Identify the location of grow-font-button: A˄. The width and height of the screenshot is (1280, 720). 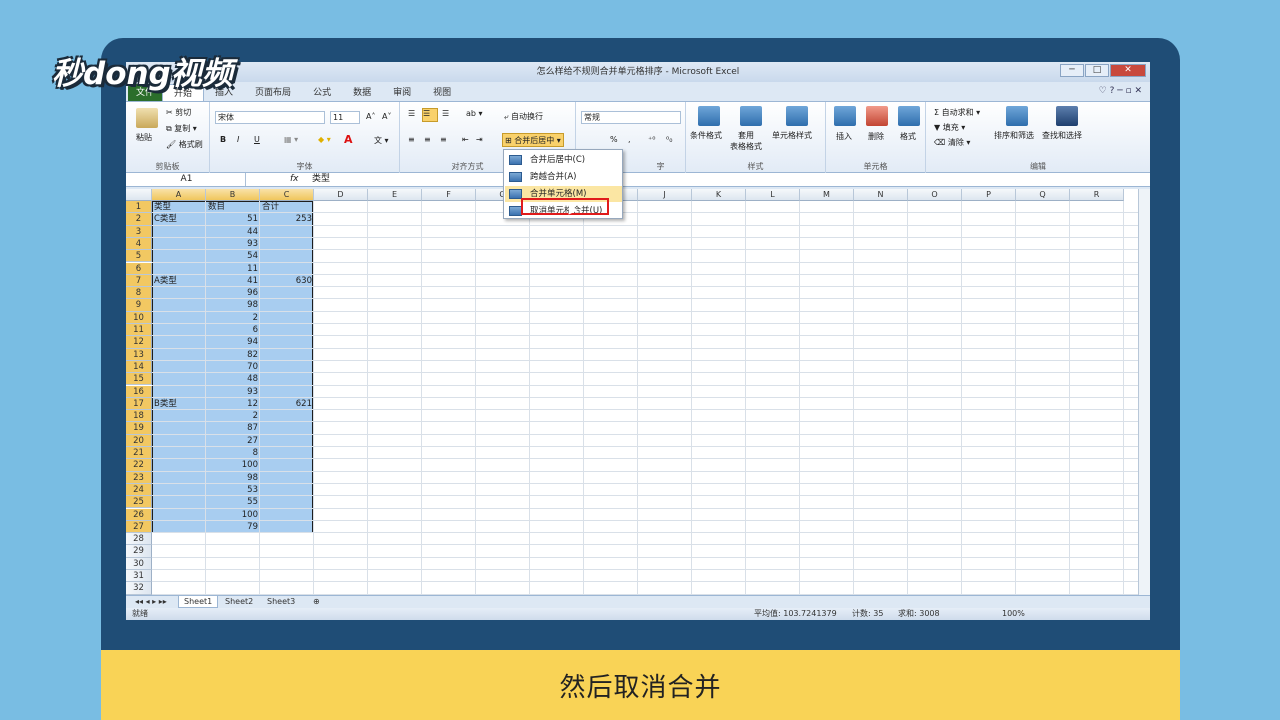
(370, 116).